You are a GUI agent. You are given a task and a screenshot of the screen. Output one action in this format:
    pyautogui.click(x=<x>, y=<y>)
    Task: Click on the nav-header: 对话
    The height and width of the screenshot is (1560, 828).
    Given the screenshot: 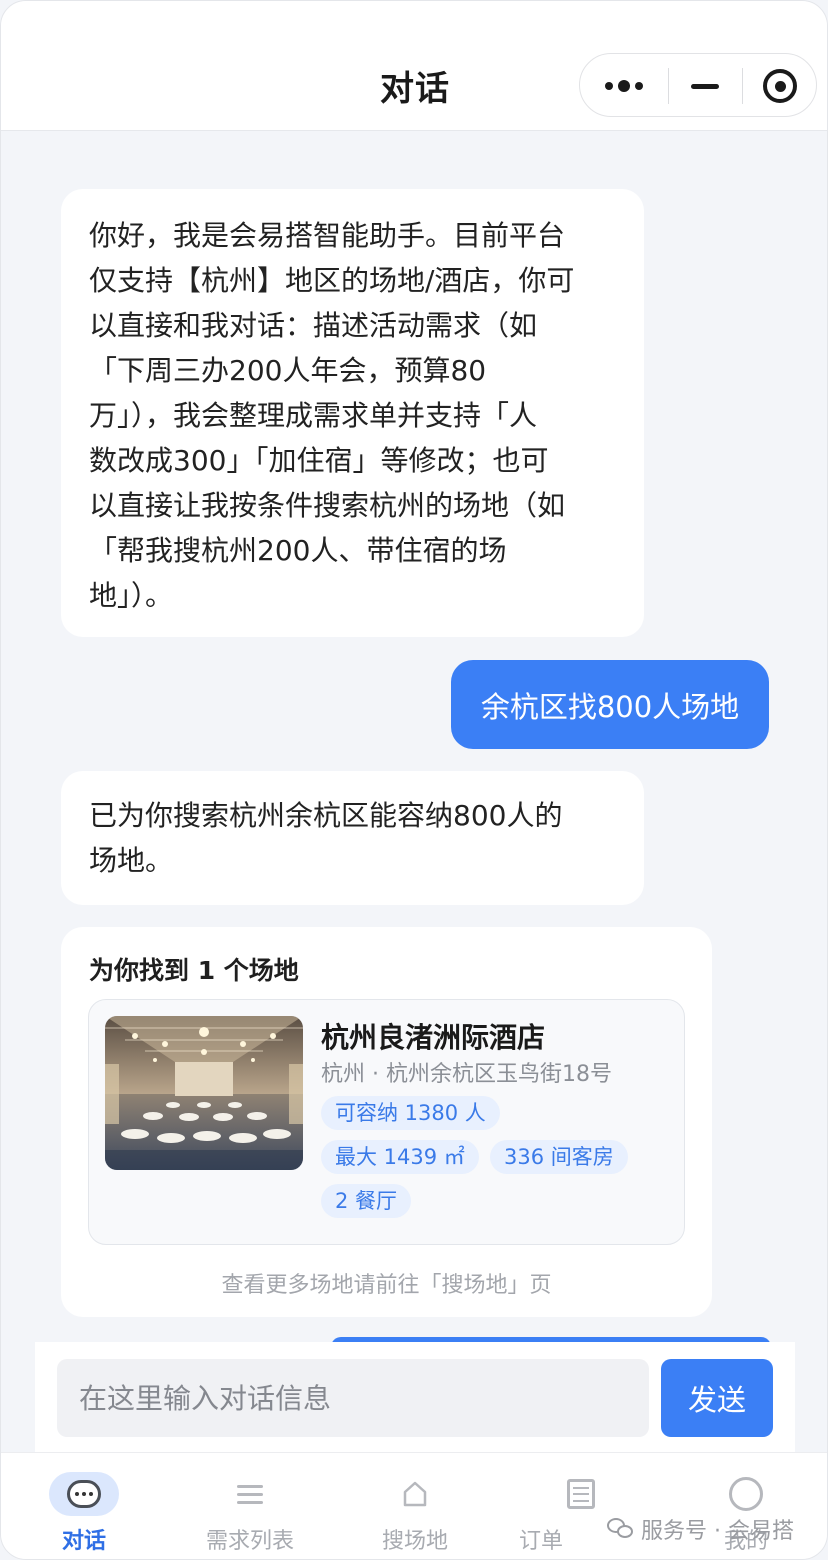 What is the action you would take?
    pyautogui.click(x=414, y=66)
    